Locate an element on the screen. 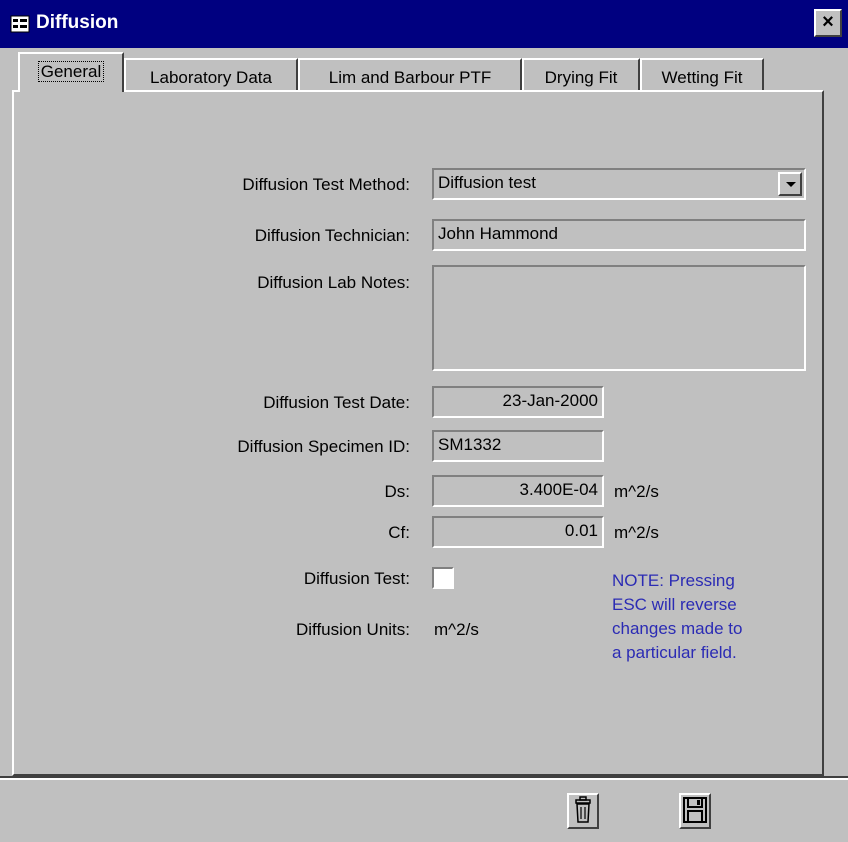 The width and height of the screenshot is (848, 842). note-line: a particular field. is located at coordinates (674, 652).